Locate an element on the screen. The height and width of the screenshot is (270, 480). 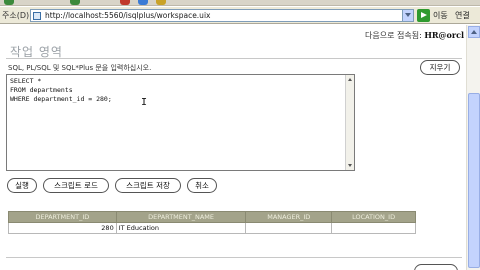
address-label: 주소(D) is located at coordinates (16, 15).